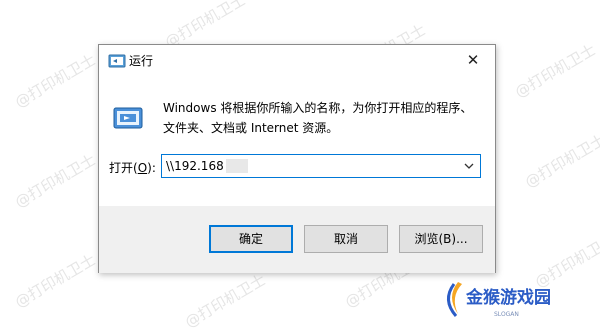  Describe the element at coordinates (195, 166) in the screenshot. I see `open-input: \\192.168` at that location.